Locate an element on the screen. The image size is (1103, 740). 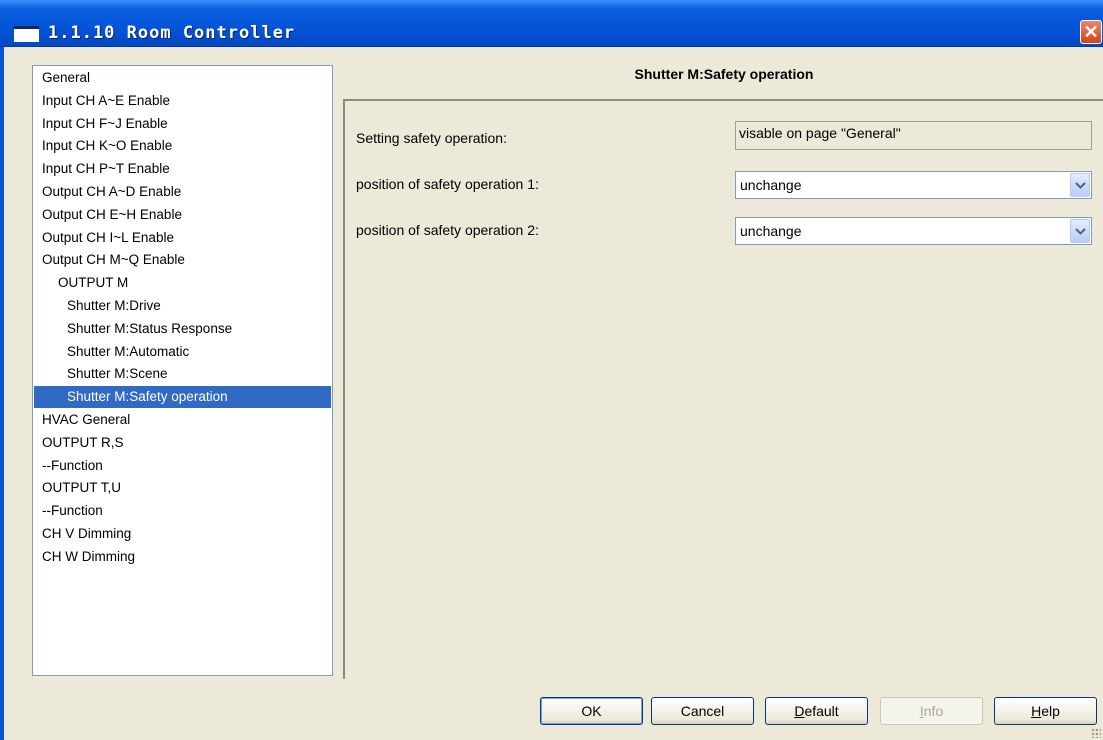
title-bar: 1.1.10 Room Controller ✕ is located at coordinates (551, 23).